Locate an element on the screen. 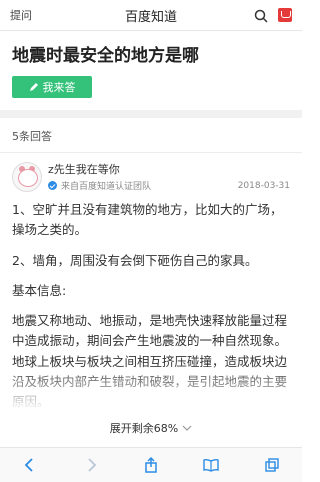 The height and width of the screenshot is (482, 320). back-icon is located at coordinates (30, 465).